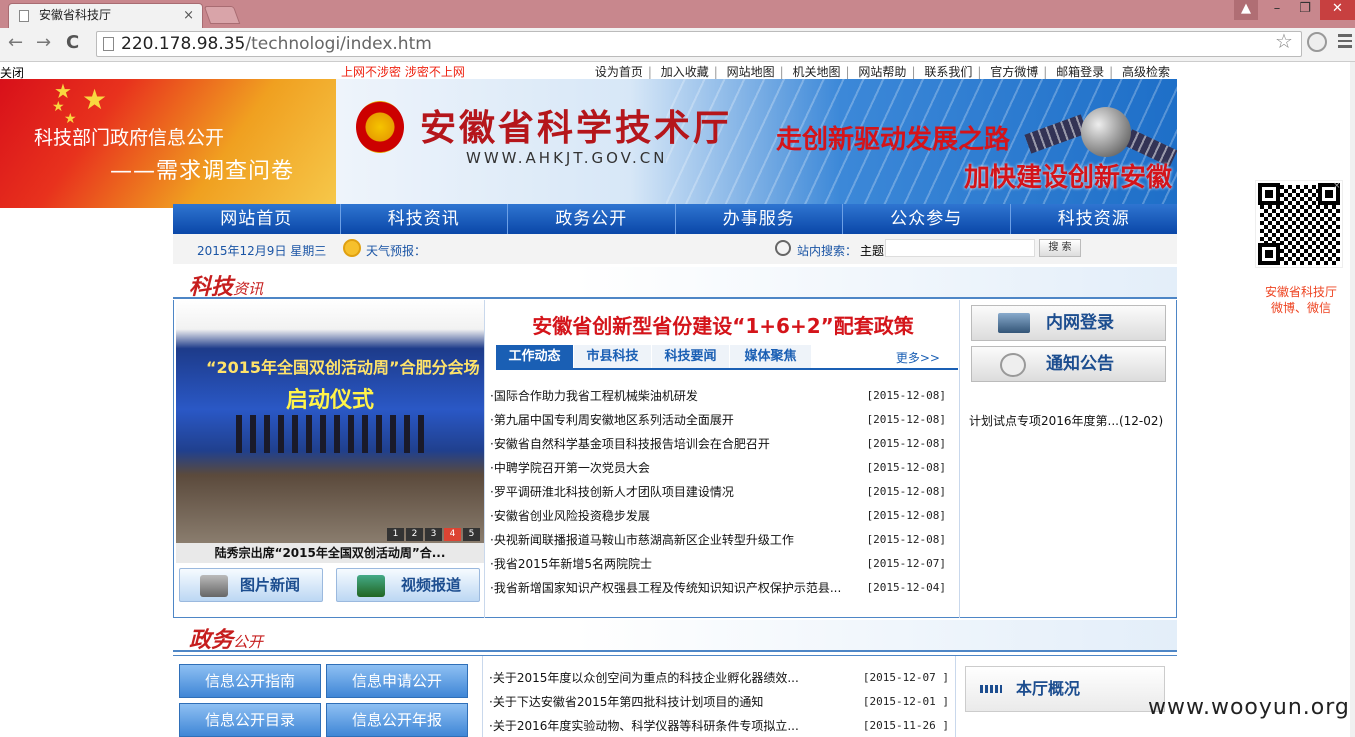 The height and width of the screenshot is (737, 1355). I want to click on pager-dot: 2, so click(414, 534).